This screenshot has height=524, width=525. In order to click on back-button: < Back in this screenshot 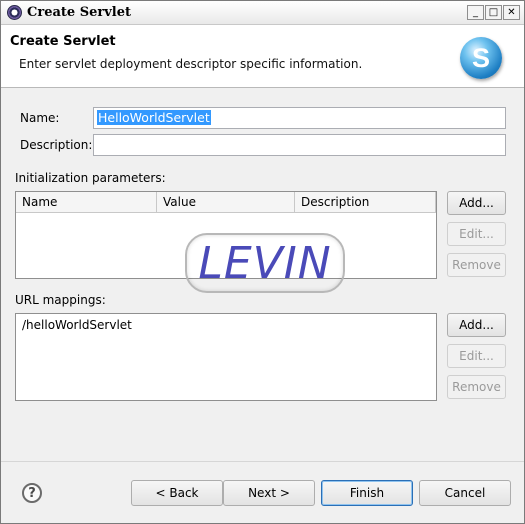, I will do `click(177, 493)`.